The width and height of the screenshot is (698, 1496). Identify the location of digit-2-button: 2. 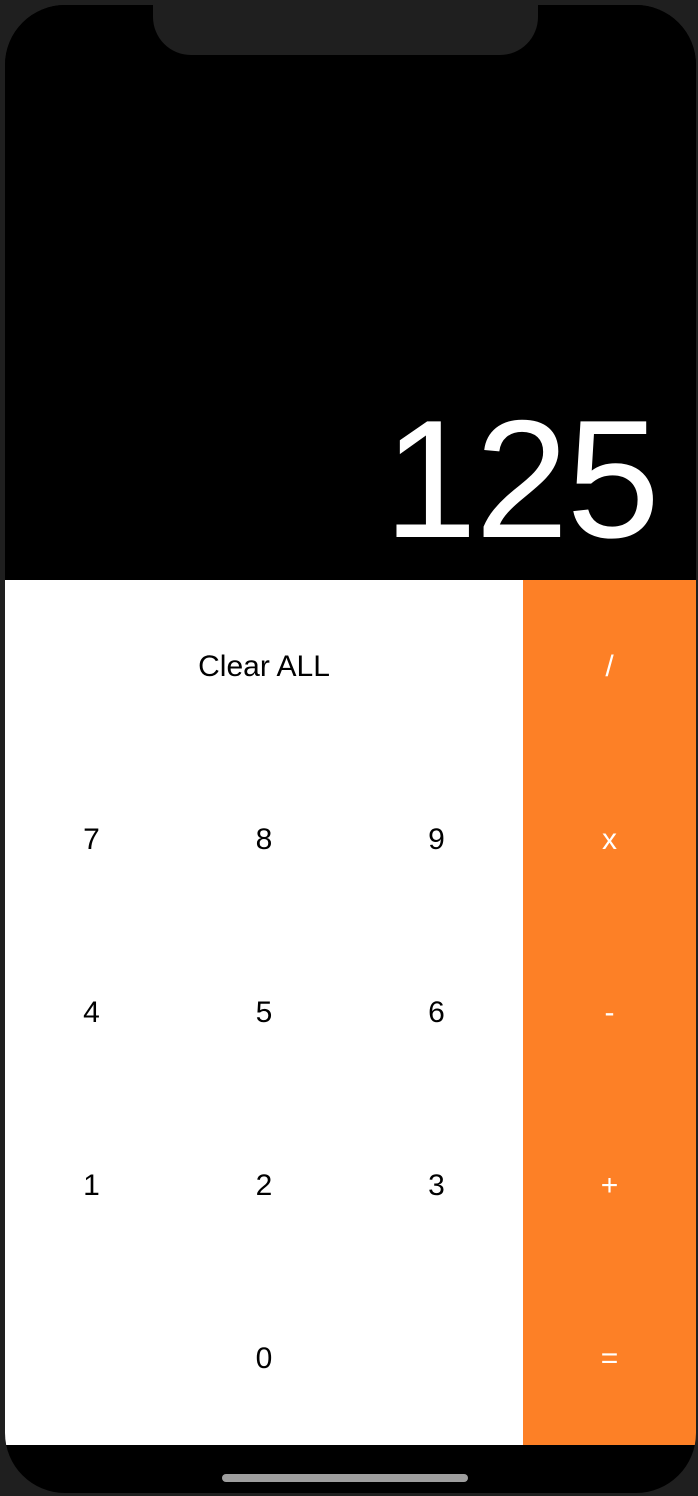
(264, 1185).